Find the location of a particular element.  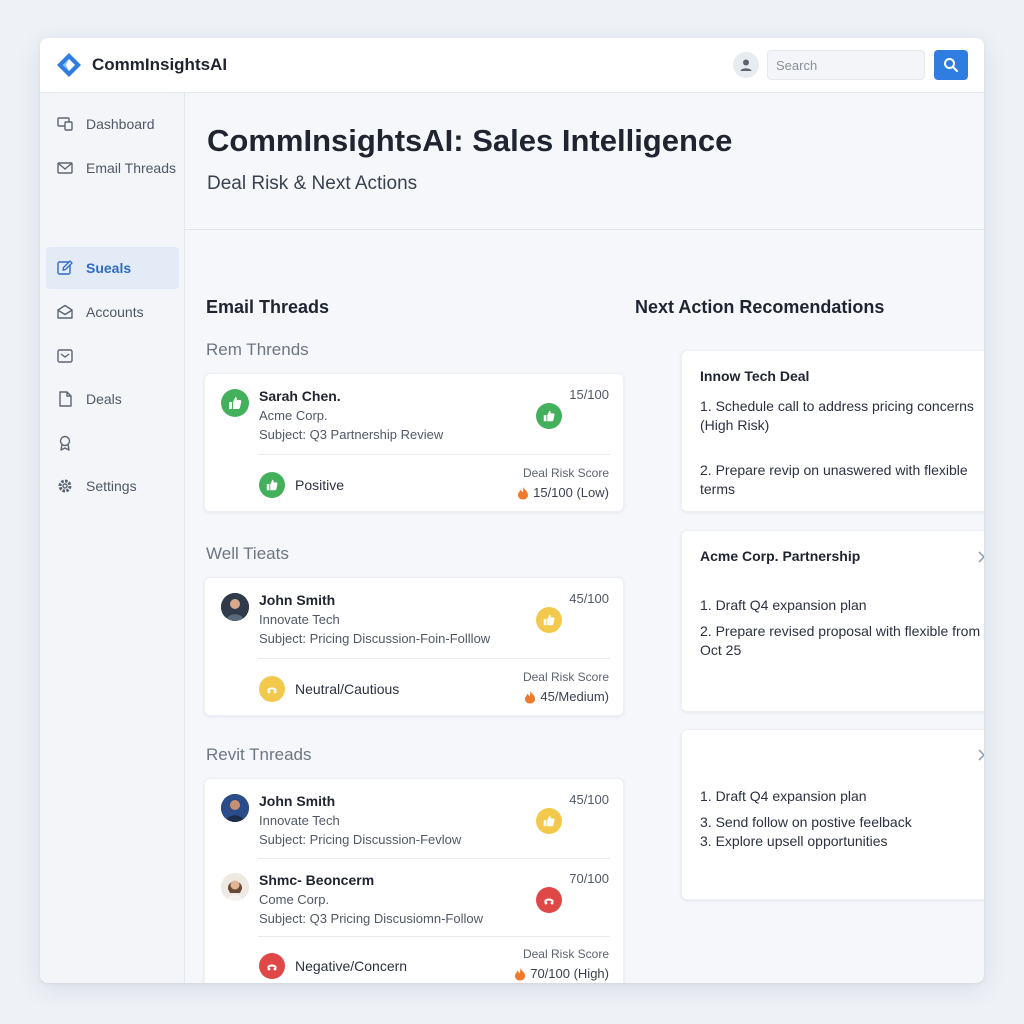

deal-risk-value-text: 45/Medium) is located at coordinates (574, 696).